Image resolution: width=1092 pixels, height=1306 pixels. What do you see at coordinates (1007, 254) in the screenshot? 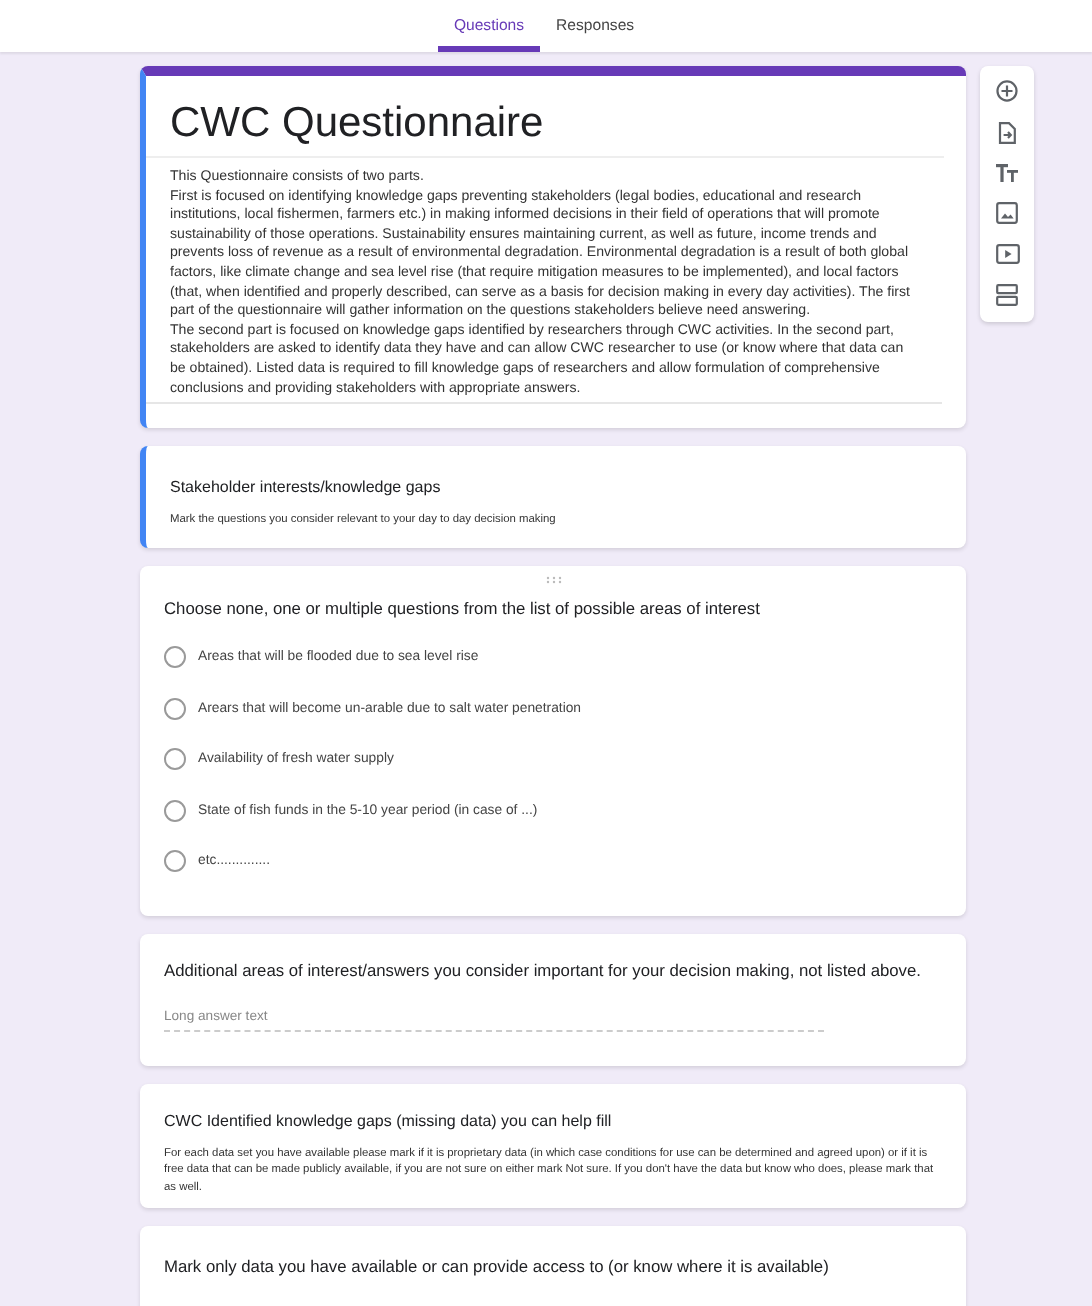
I see `video-icon` at bounding box center [1007, 254].